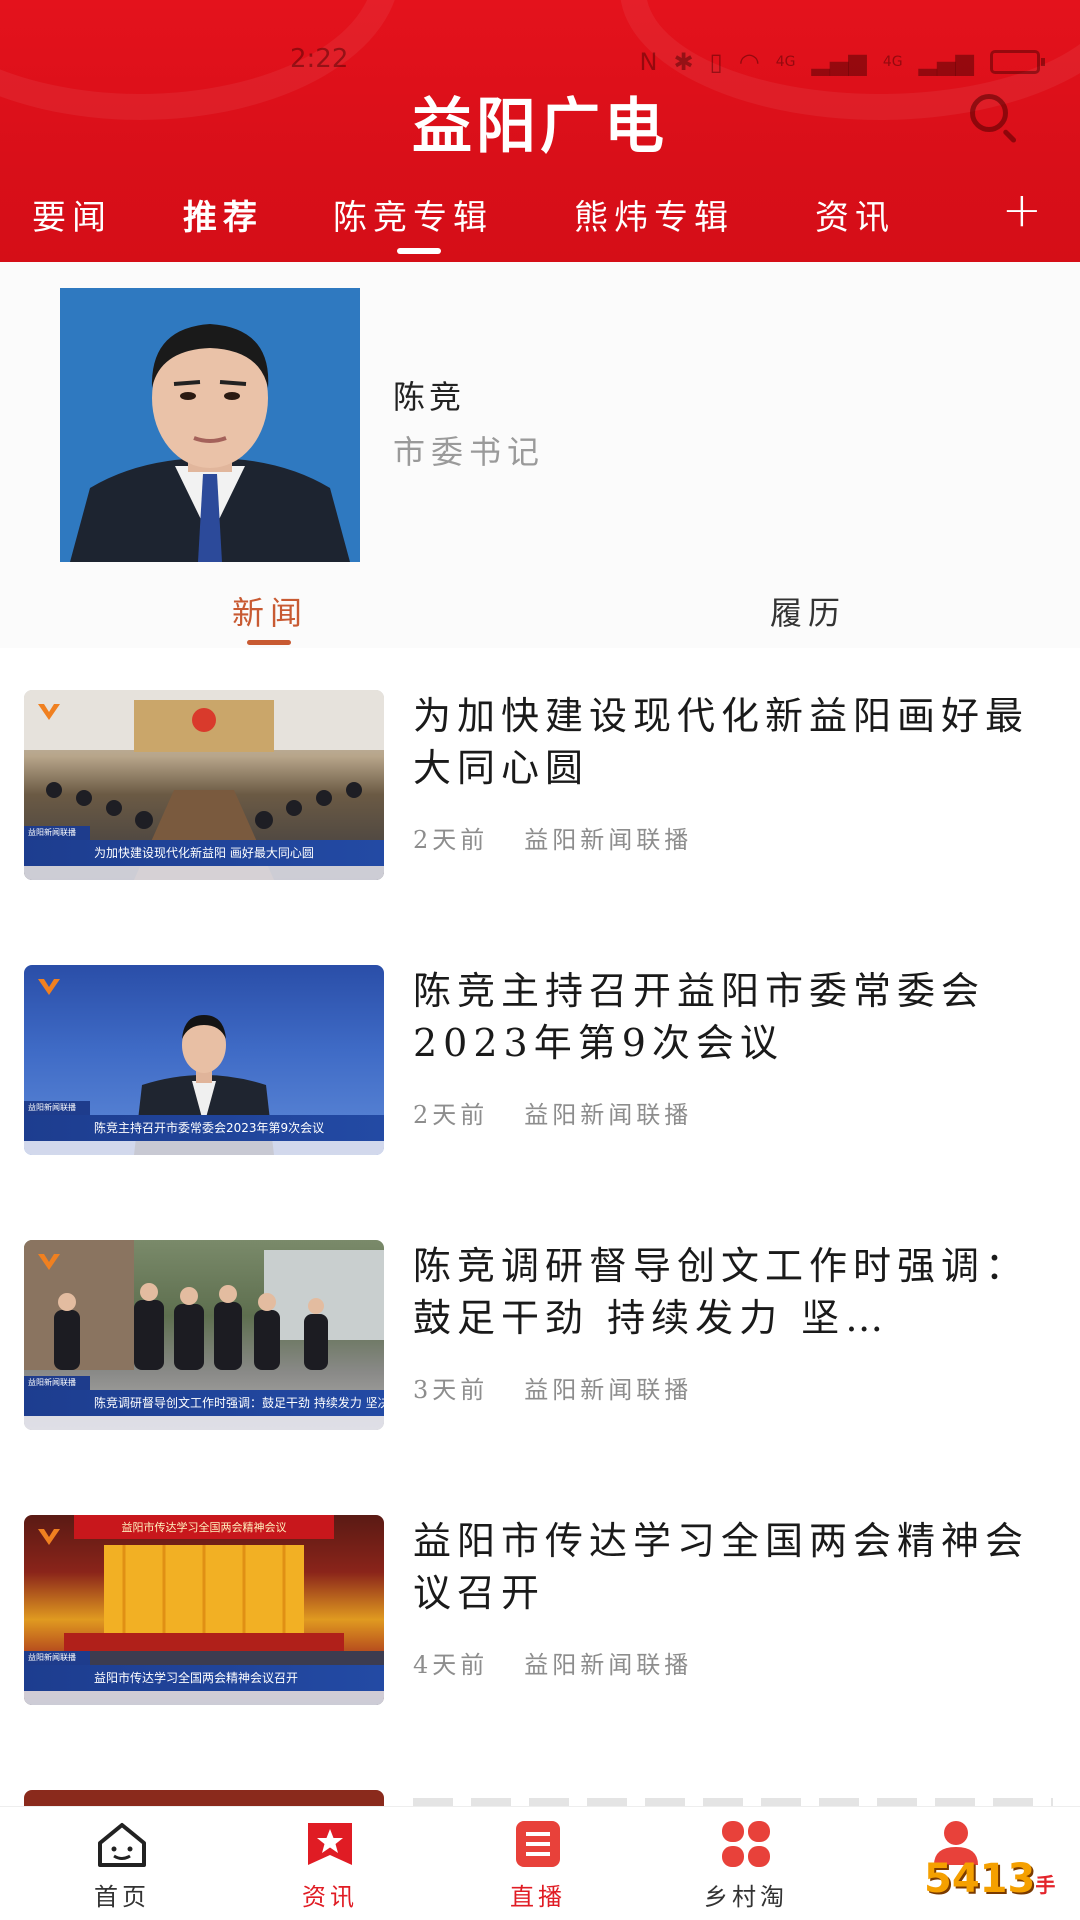 The width and height of the screenshot is (1080, 1920). What do you see at coordinates (72, 214) in the screenshot?
I see `tab-yaowen: 要闻` at bounding box center [72, 214].